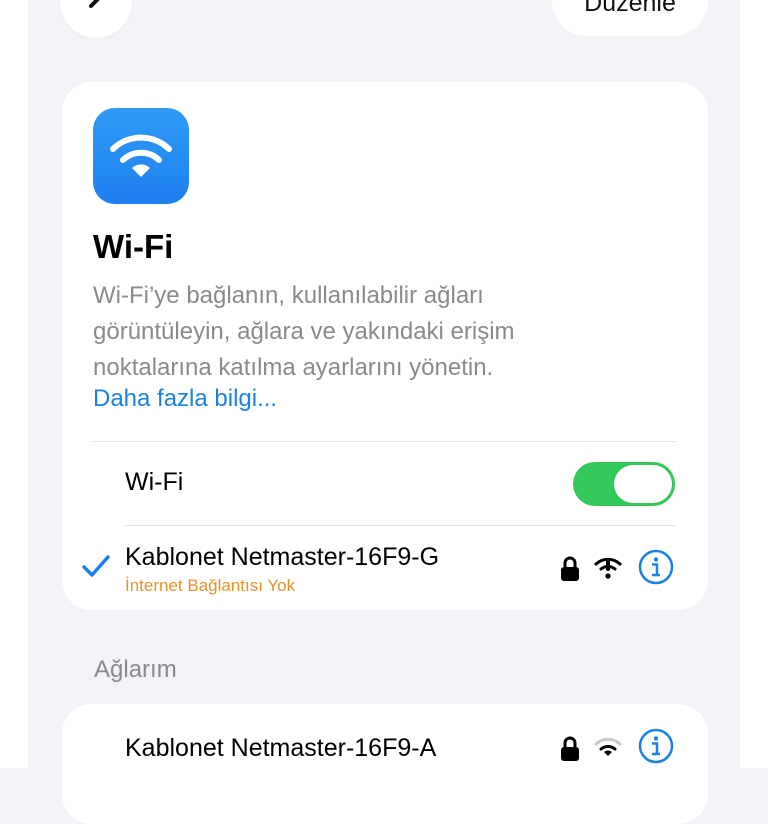 The image size is (768, 824). I want to click on left-edge, so click(14, 384).